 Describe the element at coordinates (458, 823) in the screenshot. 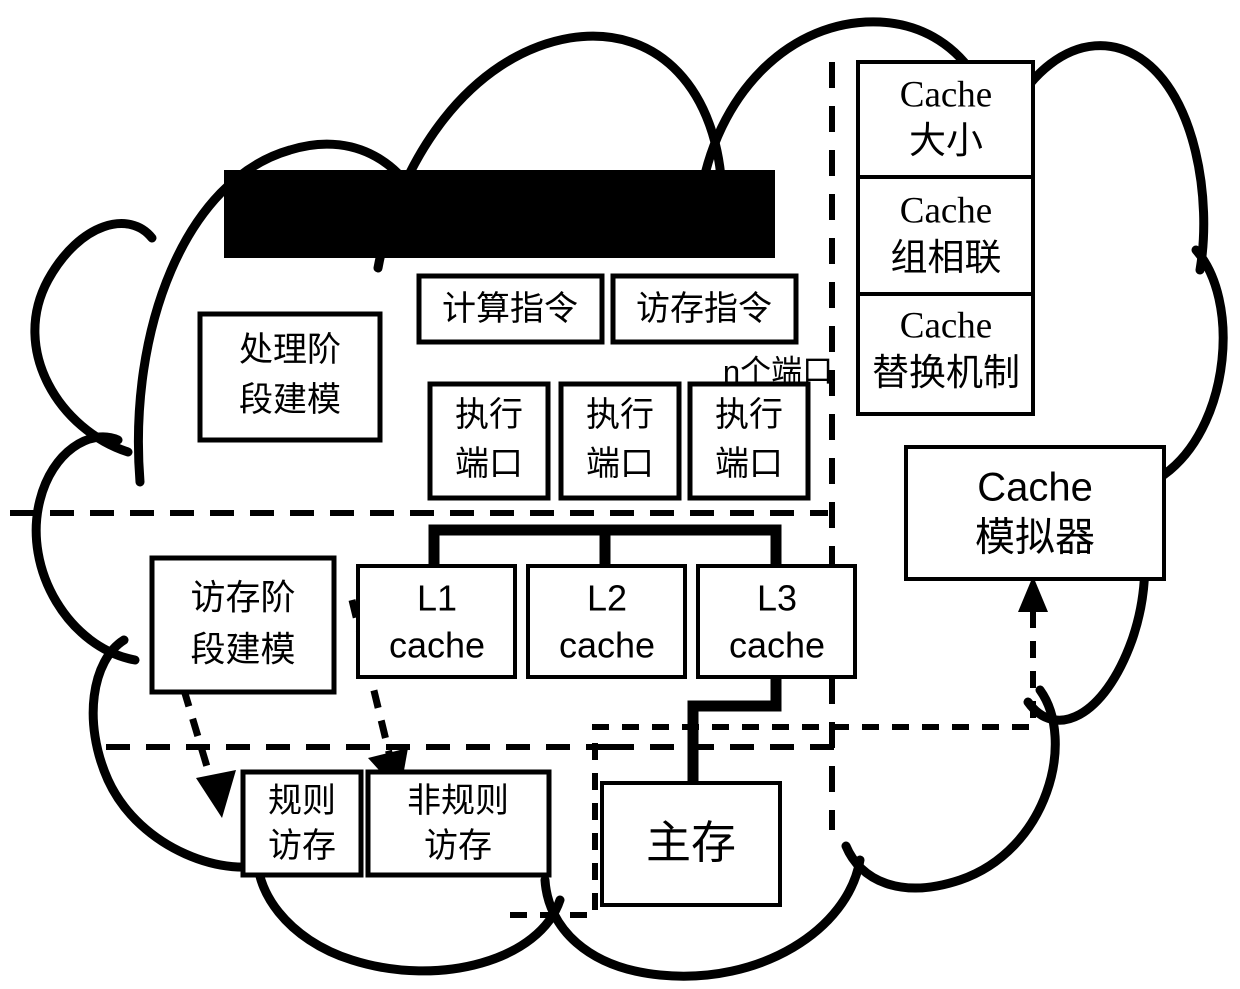

I see `irregular-access-box: 非规则 访存` at that location.